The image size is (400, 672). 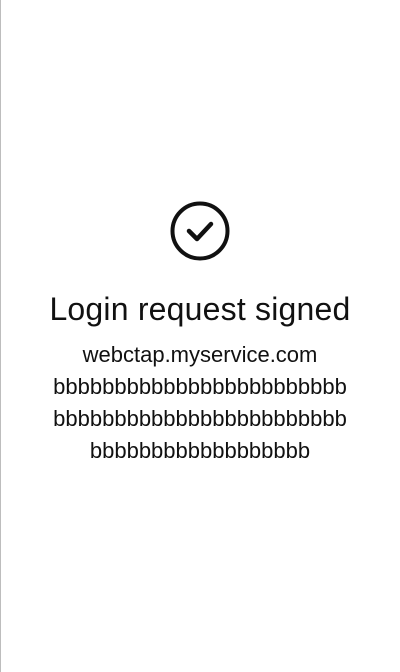 What do you see at coordinates (200, 309) in the screenshot?
I see `page-title: Login request signed` at bounding box center [200, 309].